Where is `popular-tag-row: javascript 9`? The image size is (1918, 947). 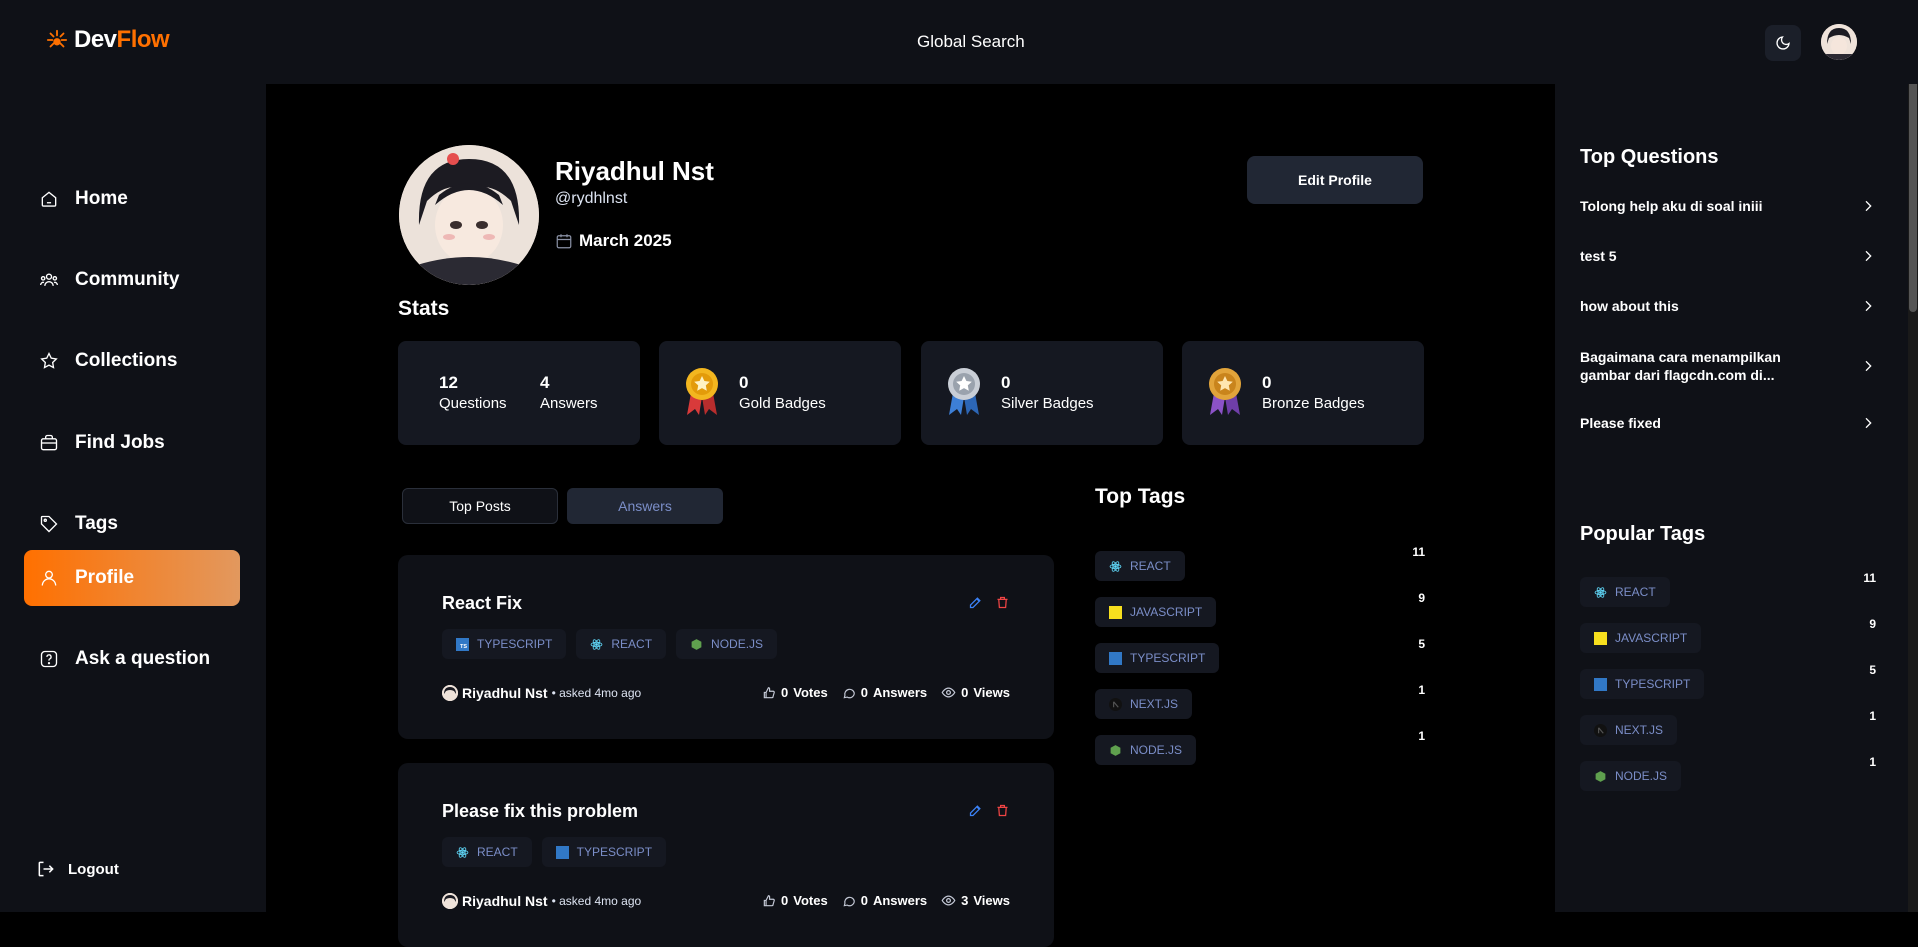
popular-tag-row: javascript 9 is located at coordinates (1728, 635).